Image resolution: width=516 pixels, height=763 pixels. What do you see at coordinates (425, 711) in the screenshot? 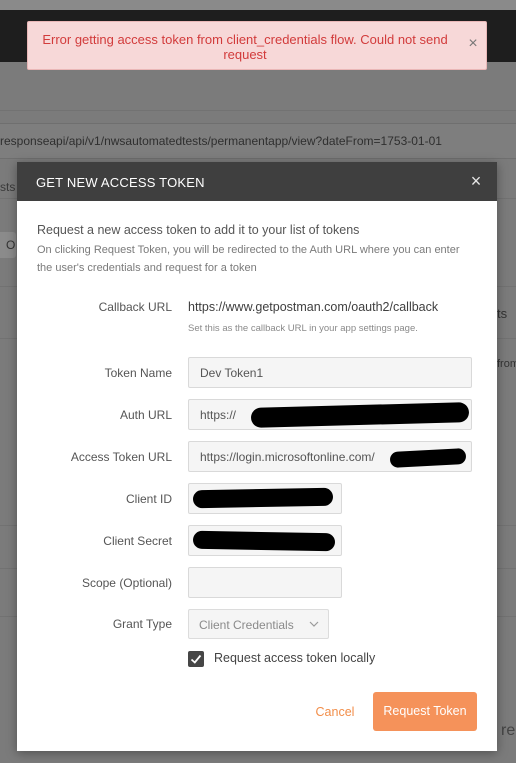
I see `request-token-button: Request Token` at bounding box center [425, 711].